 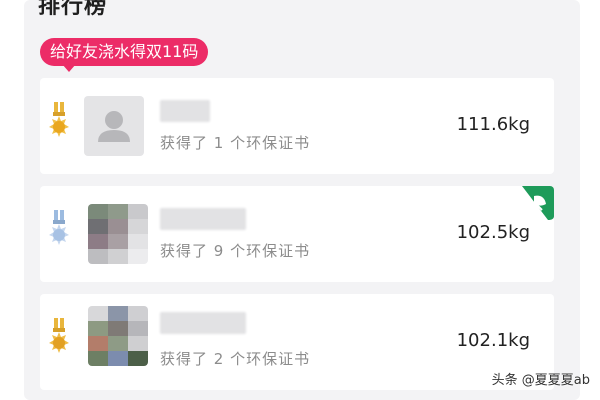 What do you see at coordinates (538, 203) in the screenshot?
I see `leaf-badge-icon` at bounding box center [538, 203].